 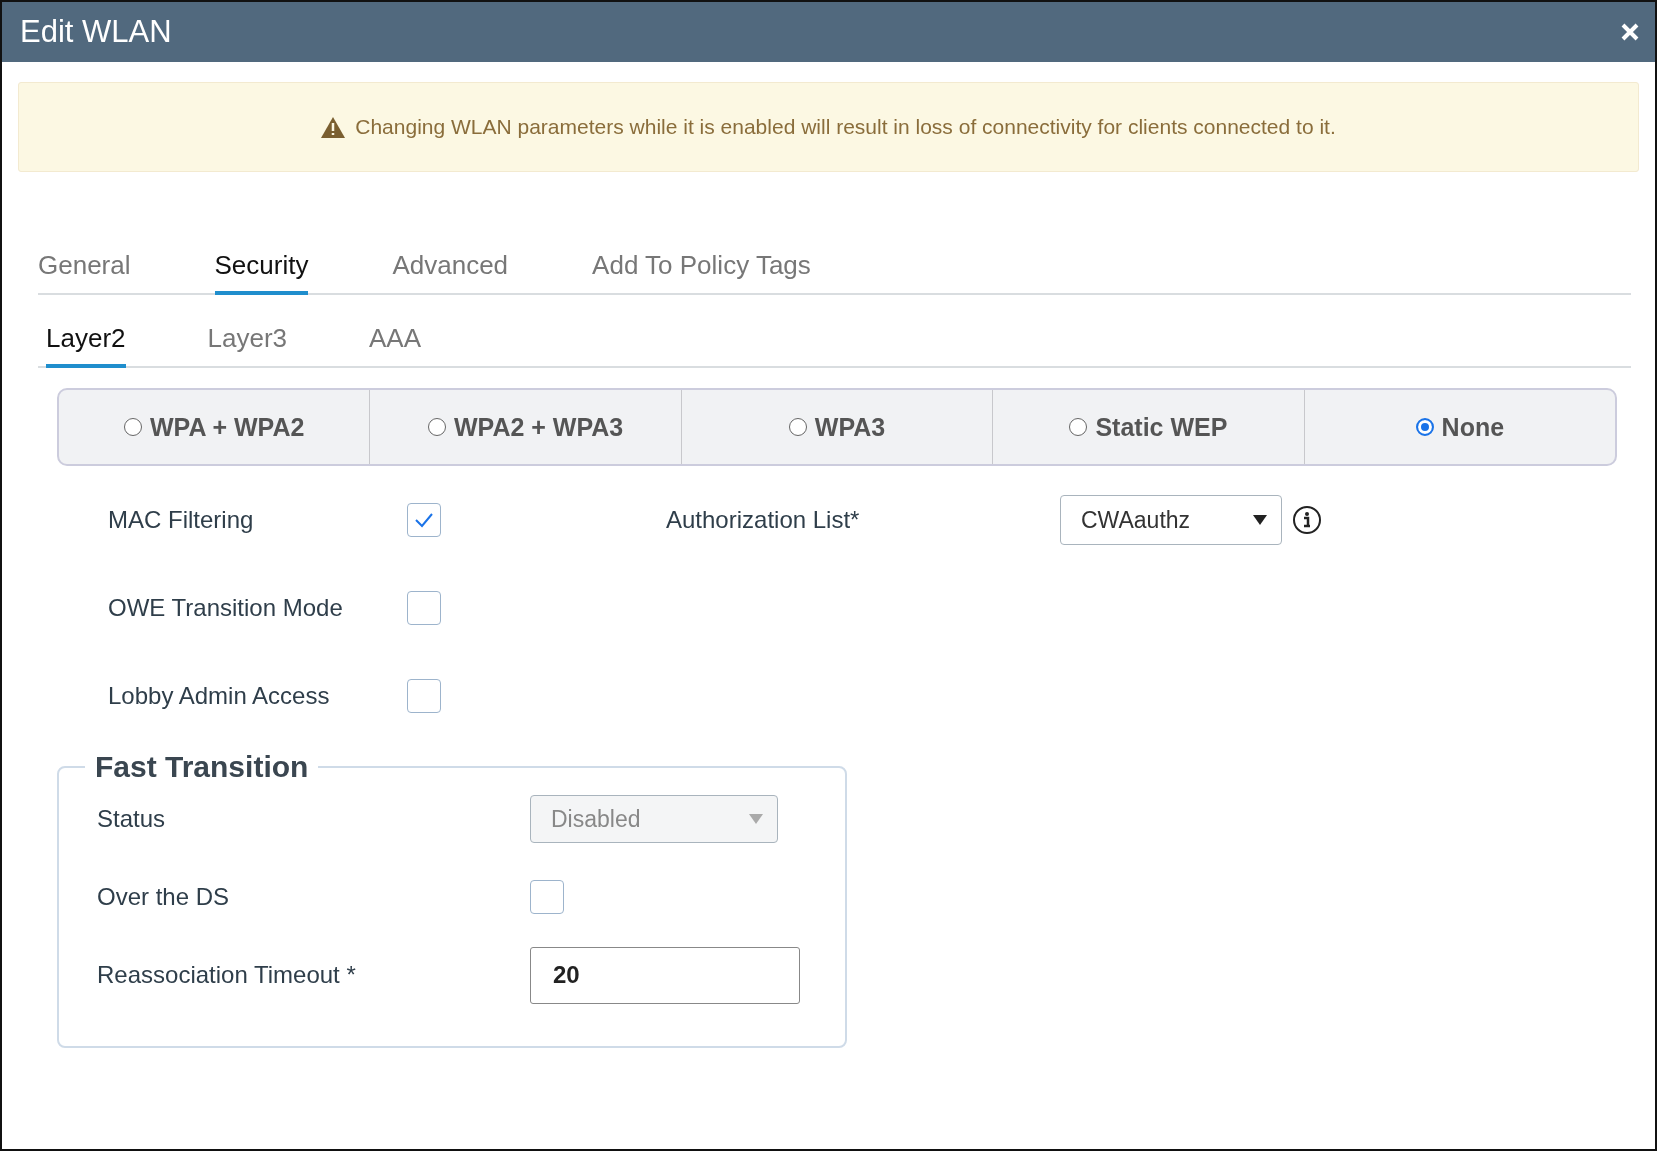 I want to click on timeout-input: 20, so click(x=665, y=975).